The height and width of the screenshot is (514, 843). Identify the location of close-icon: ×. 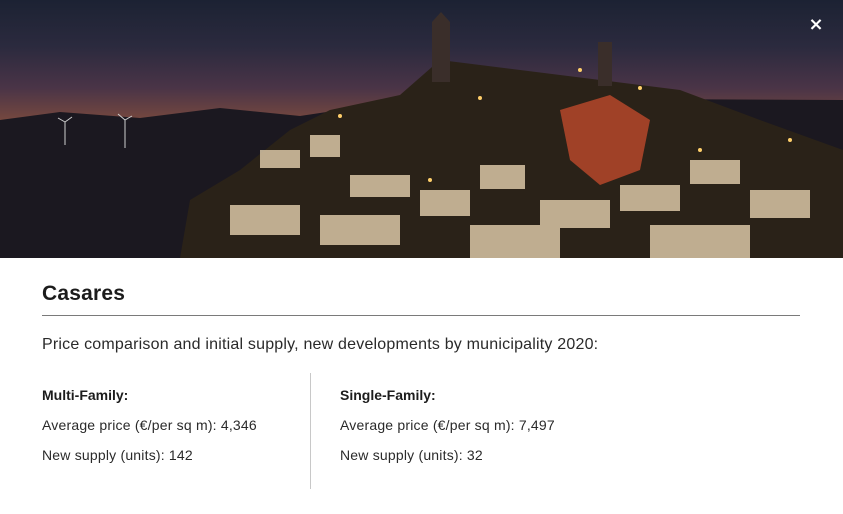
(816, 25).